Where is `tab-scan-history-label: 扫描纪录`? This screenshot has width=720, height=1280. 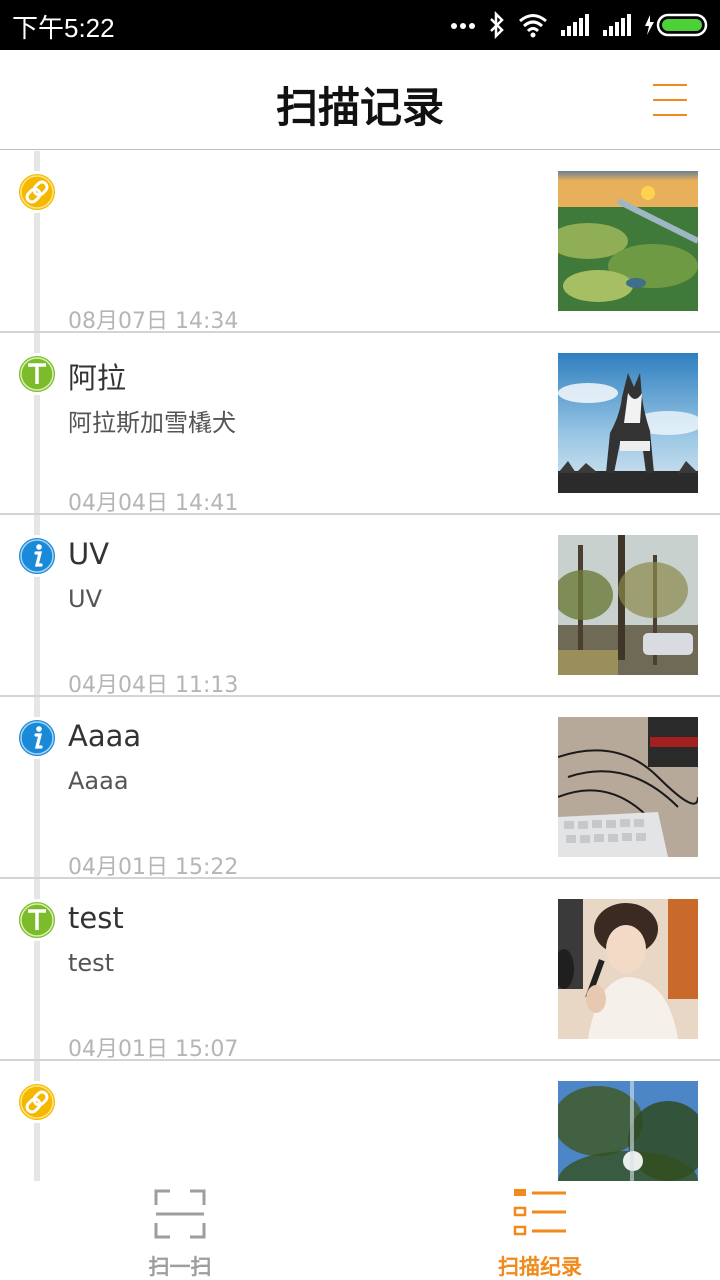 tab-scan-history-label: 扫描纪录 is located at coordinates (540, 1267).